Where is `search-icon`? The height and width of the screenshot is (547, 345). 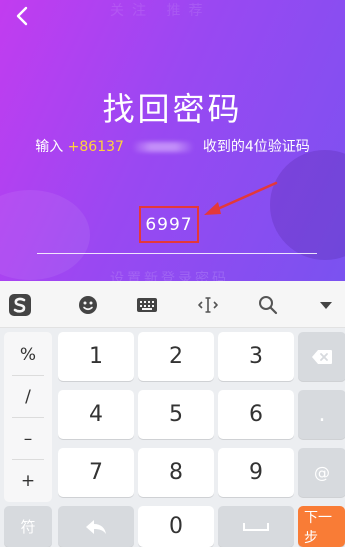
search-icon is located at coordinates (268, 304).